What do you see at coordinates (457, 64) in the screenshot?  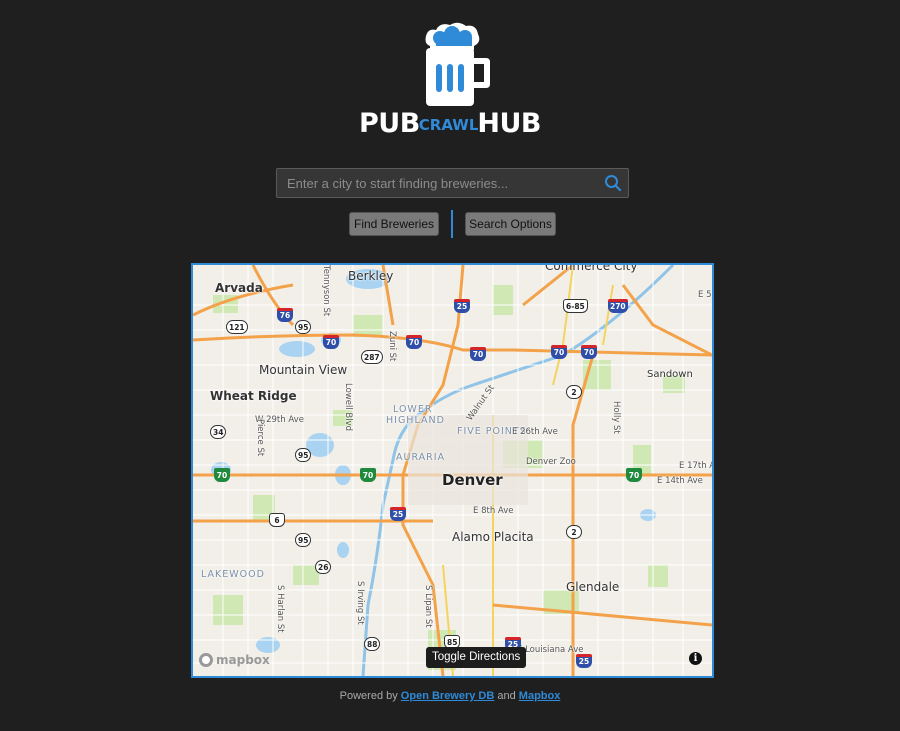 I see `beer-mug-icon` at bounding box center [457, 64].